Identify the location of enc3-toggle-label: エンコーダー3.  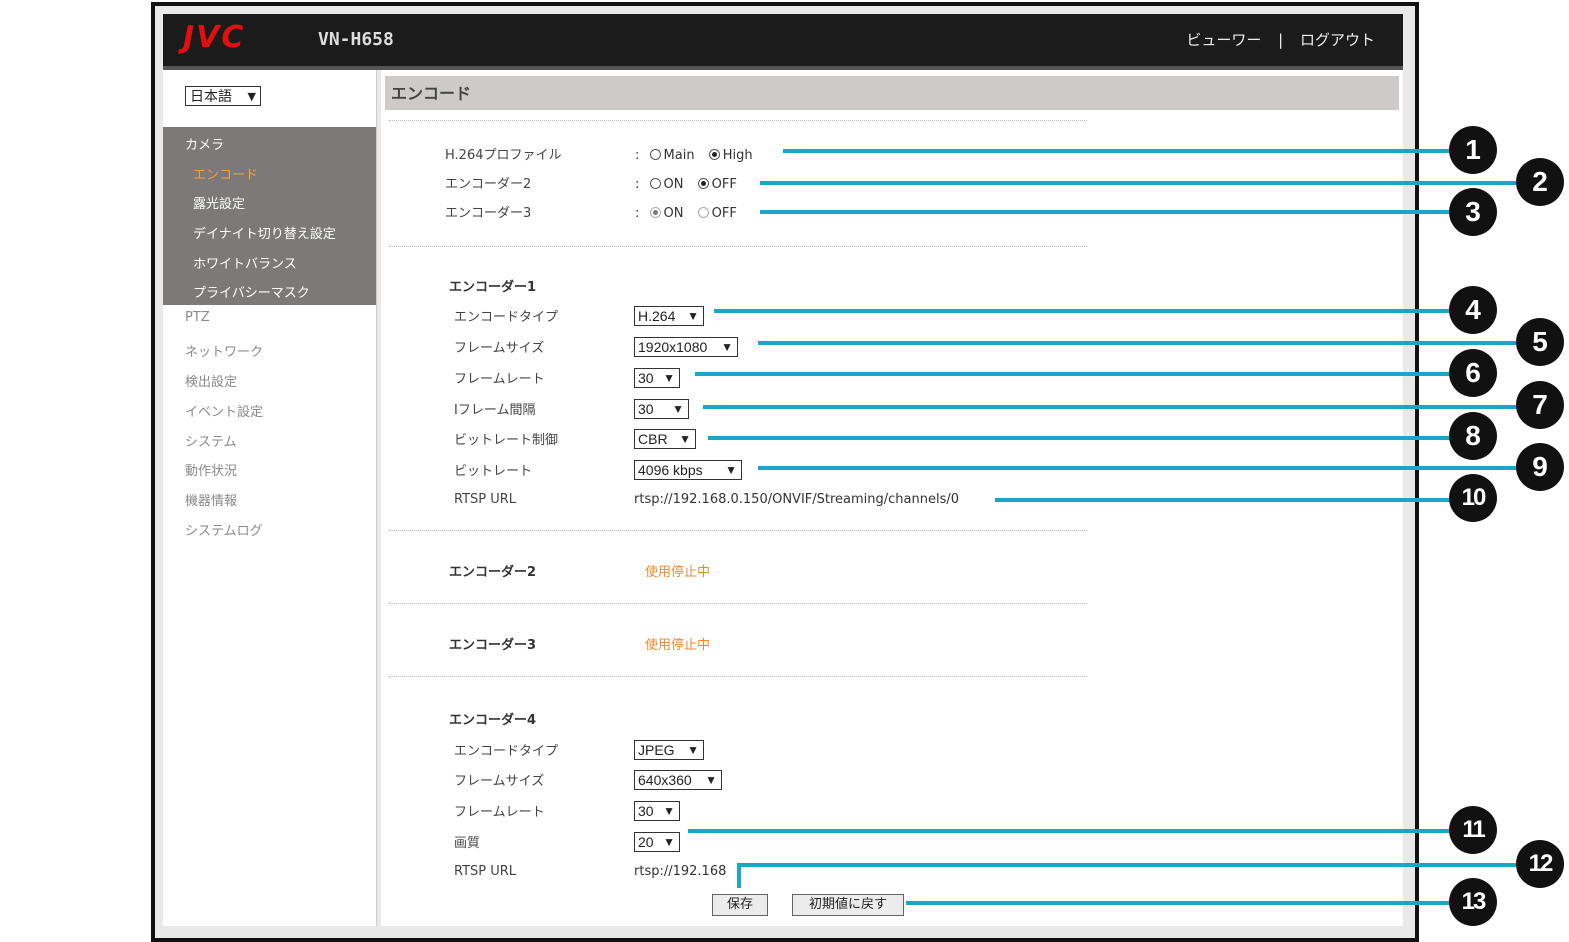
(488, 213).